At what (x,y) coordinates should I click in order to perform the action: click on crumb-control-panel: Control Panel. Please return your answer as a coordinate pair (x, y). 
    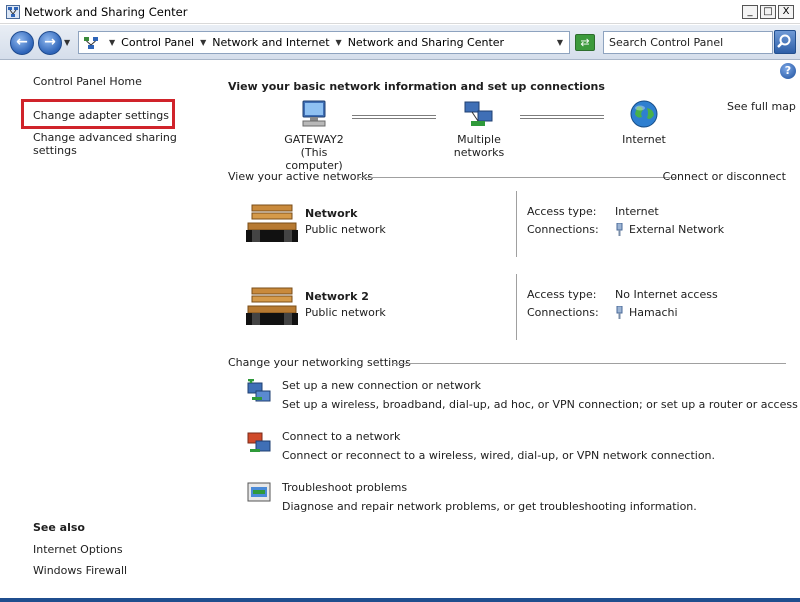
    Looking at the image, I should click on (157, 42).